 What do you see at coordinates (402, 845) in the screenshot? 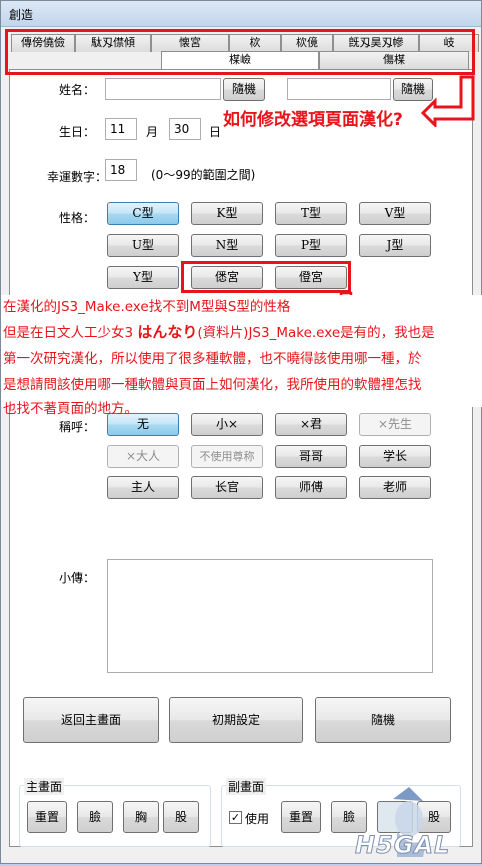
I see `watermark-text: H5GAL` at bounding box center [402, 845].